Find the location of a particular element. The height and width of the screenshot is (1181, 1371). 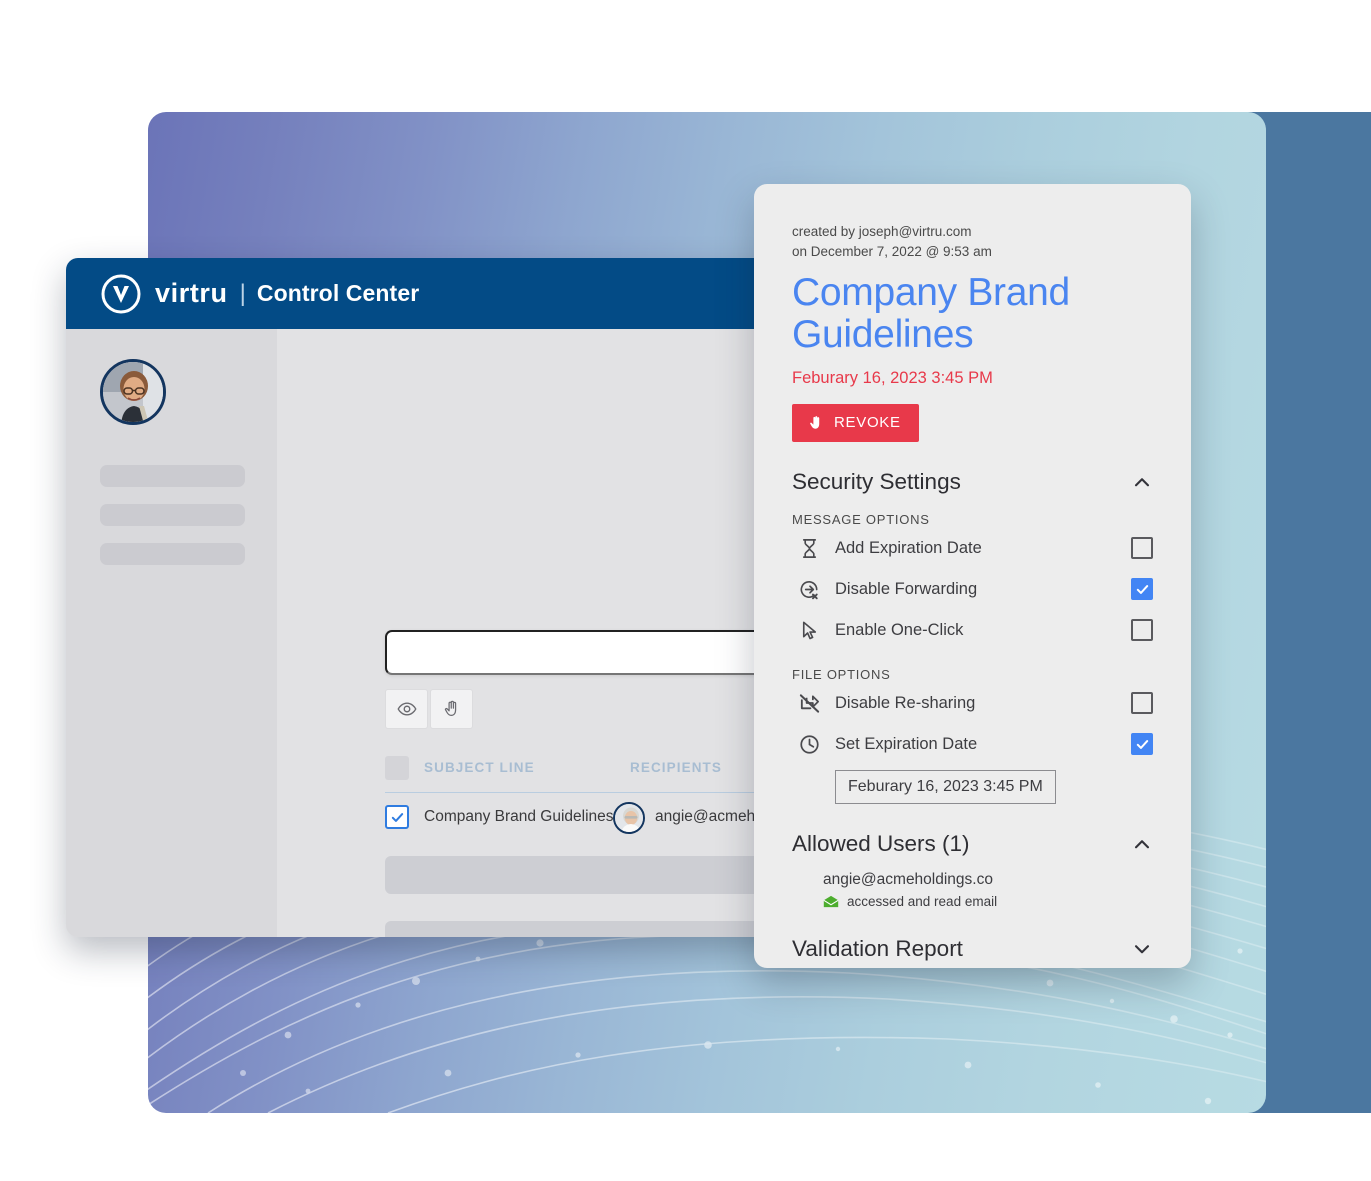

expiration-date-field: Feburary 16, 2023 3:45 PM is located at coordinates (945, 786).